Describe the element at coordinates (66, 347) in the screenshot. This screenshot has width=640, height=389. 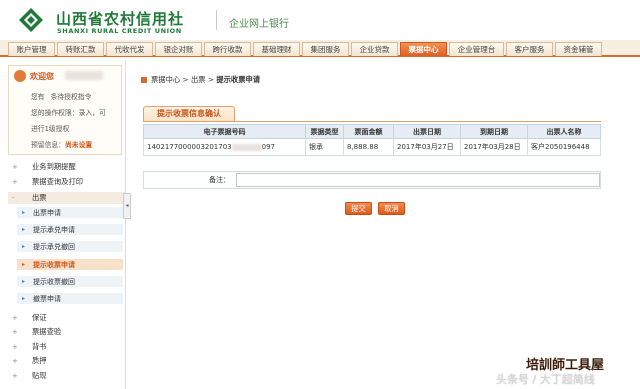
I see `menu-endorsement: + 背书` at that location.